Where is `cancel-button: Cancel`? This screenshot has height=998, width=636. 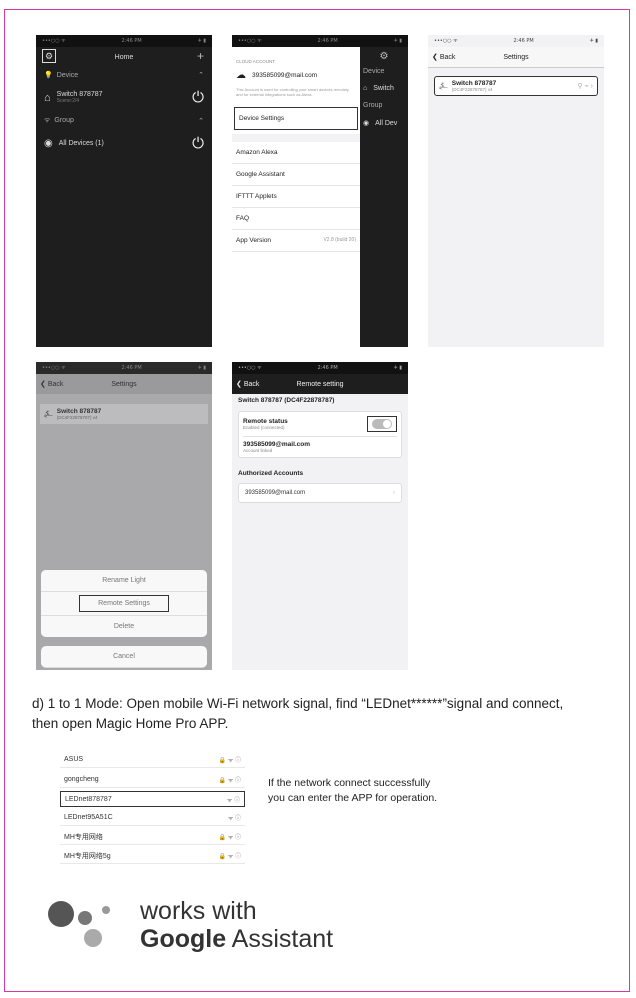
cancel-button: Cancel is located at coordinates (124, 657).